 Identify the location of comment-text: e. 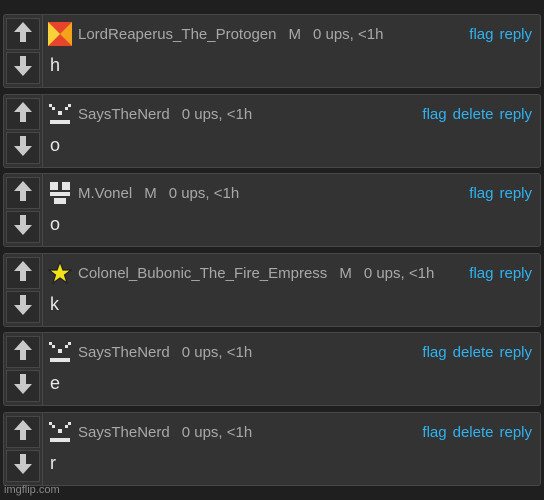
(55, 383).